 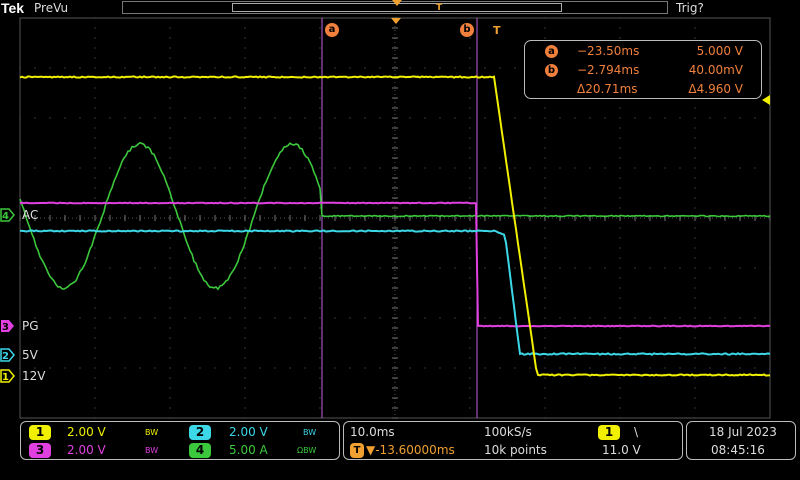 What do you see at coordinates (151, 432) in the screenshot?
I see `ch1-bw-limit: BW` at bounding box center [151, 432].